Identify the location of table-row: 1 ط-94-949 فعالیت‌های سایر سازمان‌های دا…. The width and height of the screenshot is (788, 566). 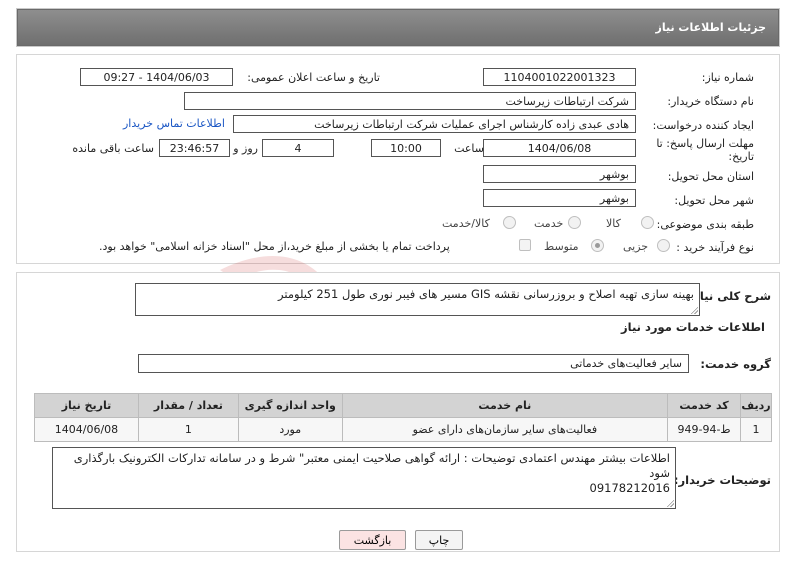
(403, 429).